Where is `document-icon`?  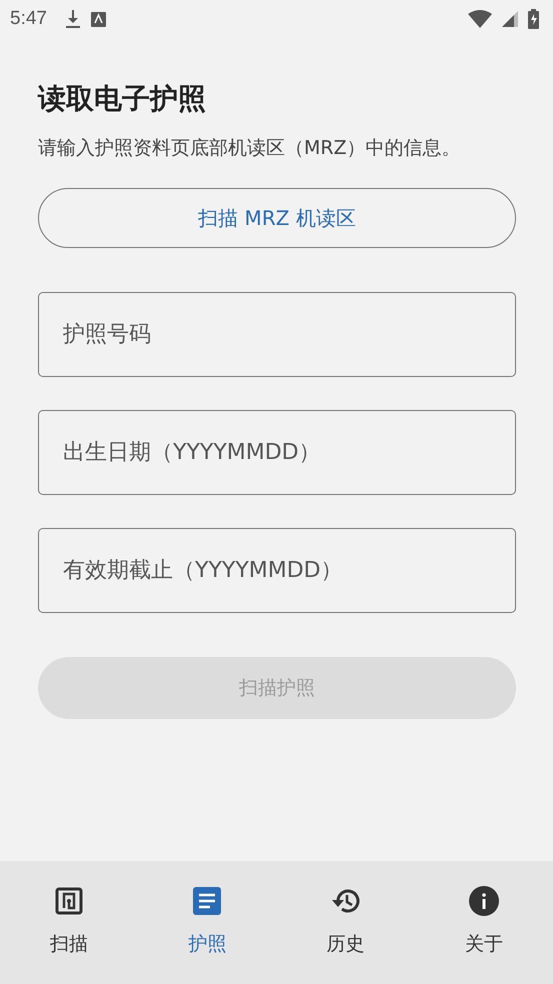 document-icon is located at coordinates (207, 901).